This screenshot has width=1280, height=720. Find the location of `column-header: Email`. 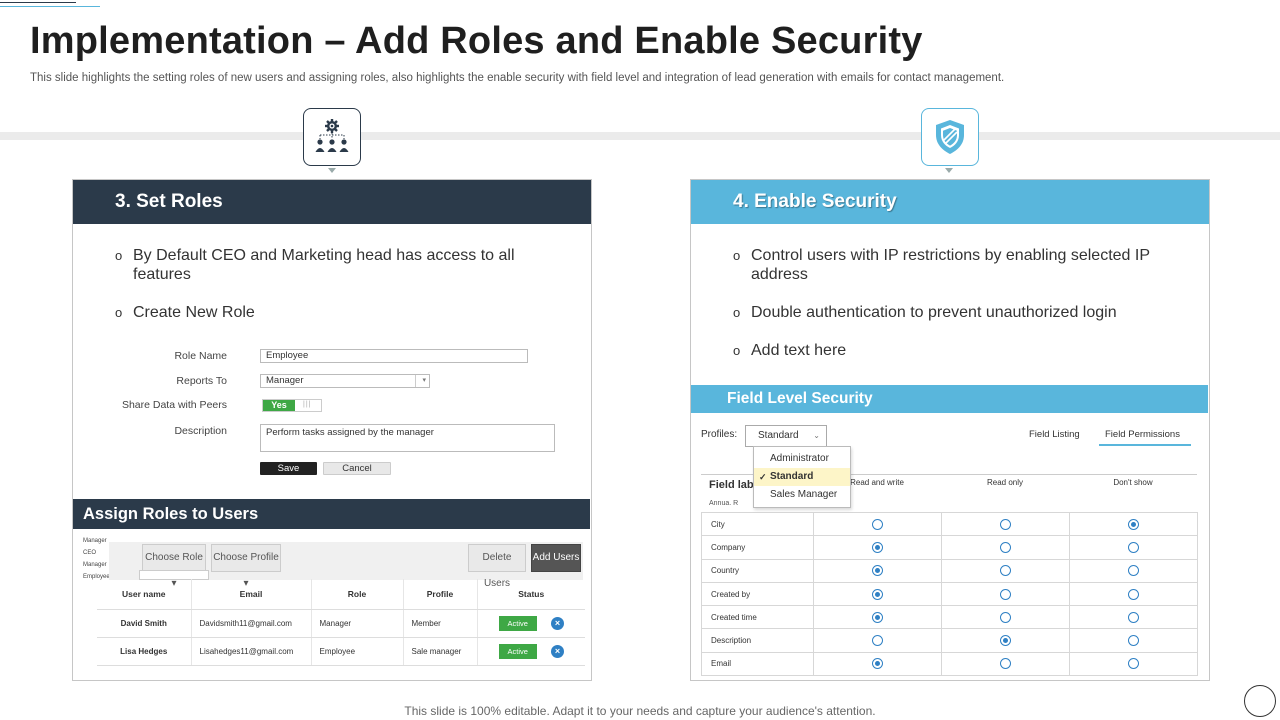

column-header: Email is located at coordinates (251, 594).